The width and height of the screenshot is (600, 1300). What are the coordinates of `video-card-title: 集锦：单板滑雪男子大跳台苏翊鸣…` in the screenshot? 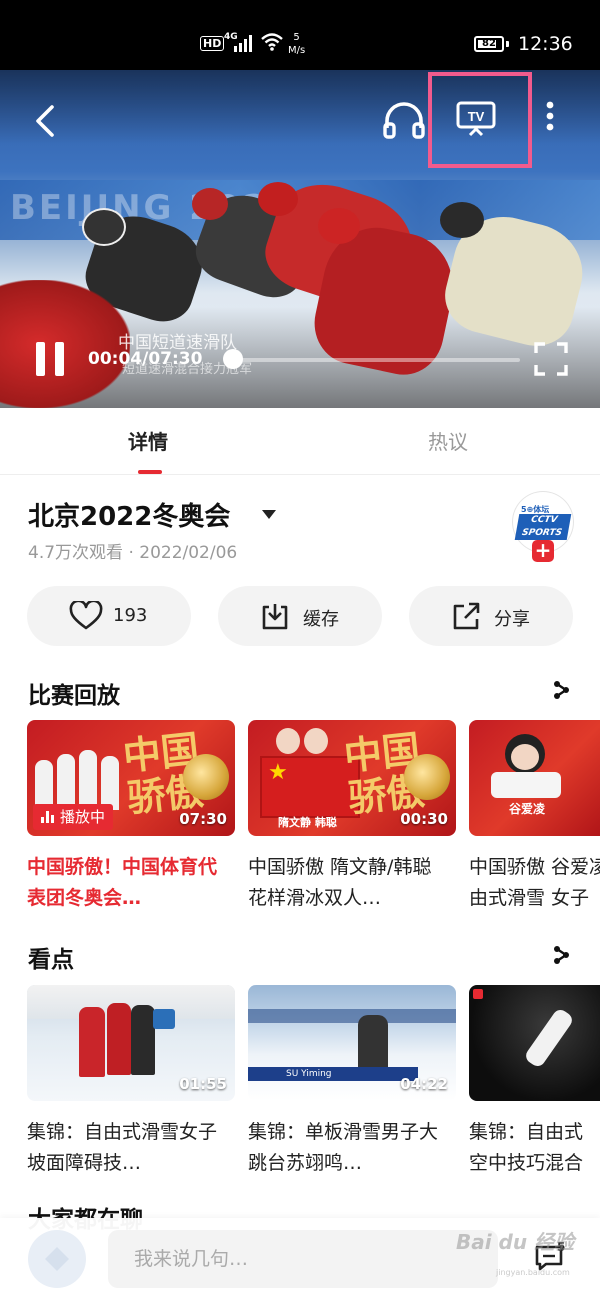 It's located at (352, 1148).